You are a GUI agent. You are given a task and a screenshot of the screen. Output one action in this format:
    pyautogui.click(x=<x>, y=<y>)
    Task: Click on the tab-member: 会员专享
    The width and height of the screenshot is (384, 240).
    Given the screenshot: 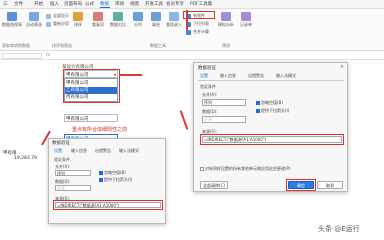 What is the action you would take?
    pyautogui.click(x=175, y=4)
    